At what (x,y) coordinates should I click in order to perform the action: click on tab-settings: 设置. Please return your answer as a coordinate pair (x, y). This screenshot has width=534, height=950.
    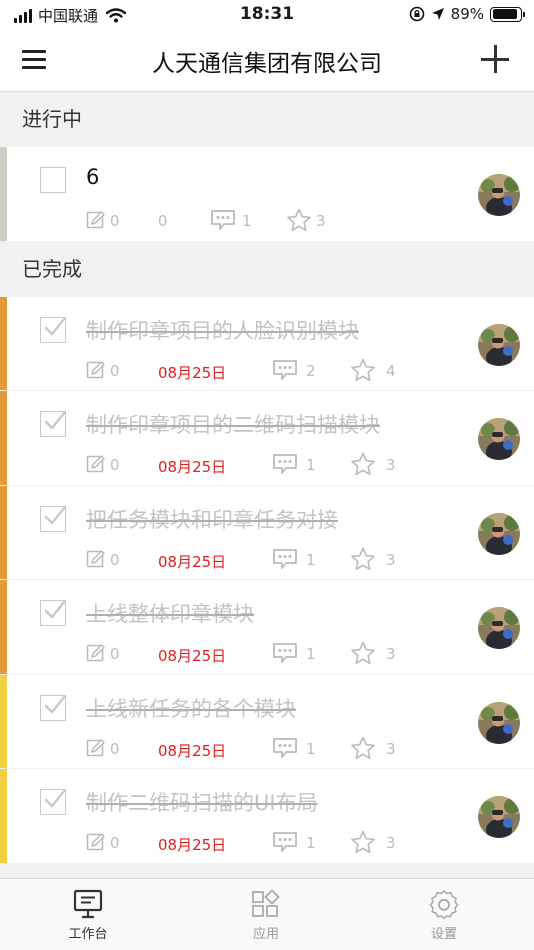
    Looking at the image, I should click on (444, 915).